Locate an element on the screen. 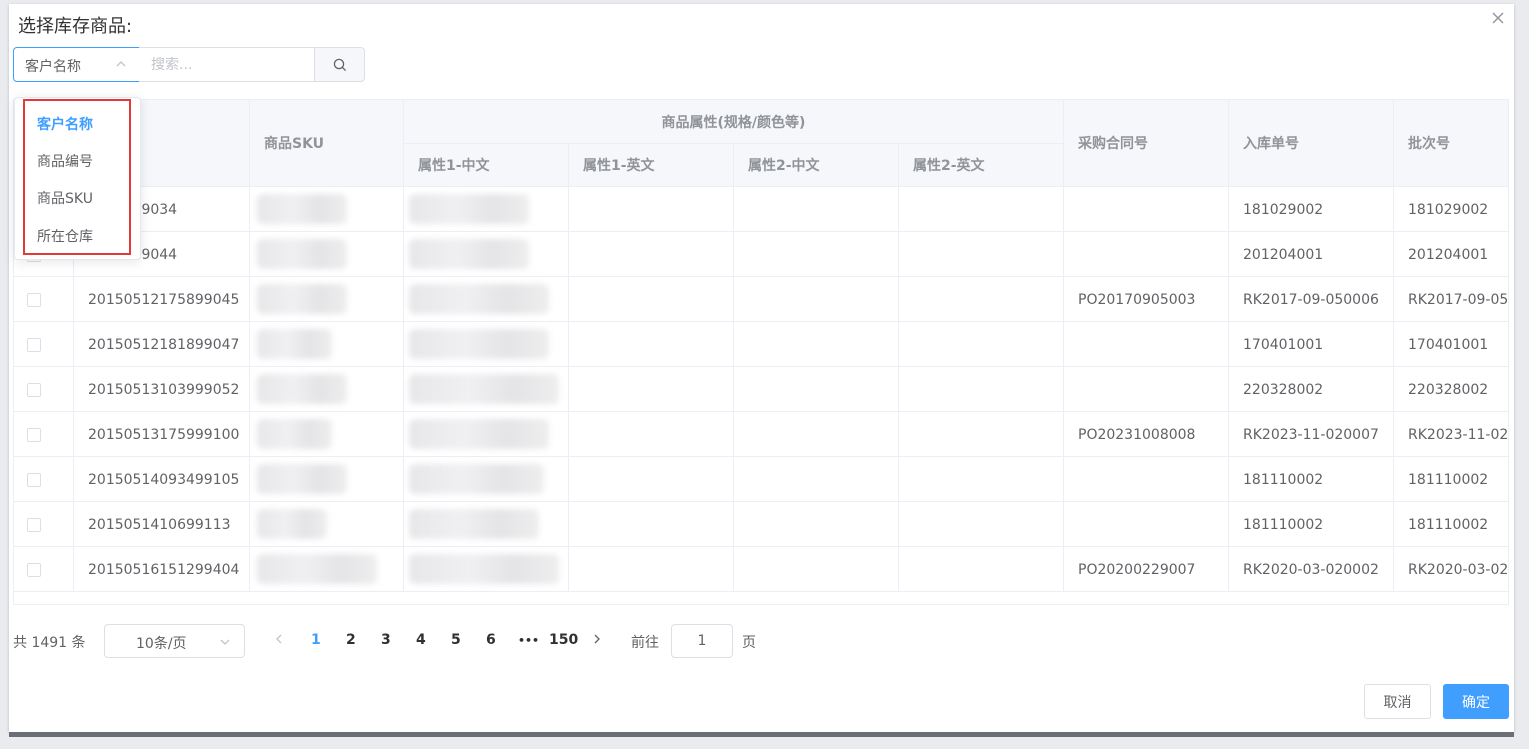 This screenshot has width=1529, height=749. chevron-down-icon is located at coordinates (225, 642).